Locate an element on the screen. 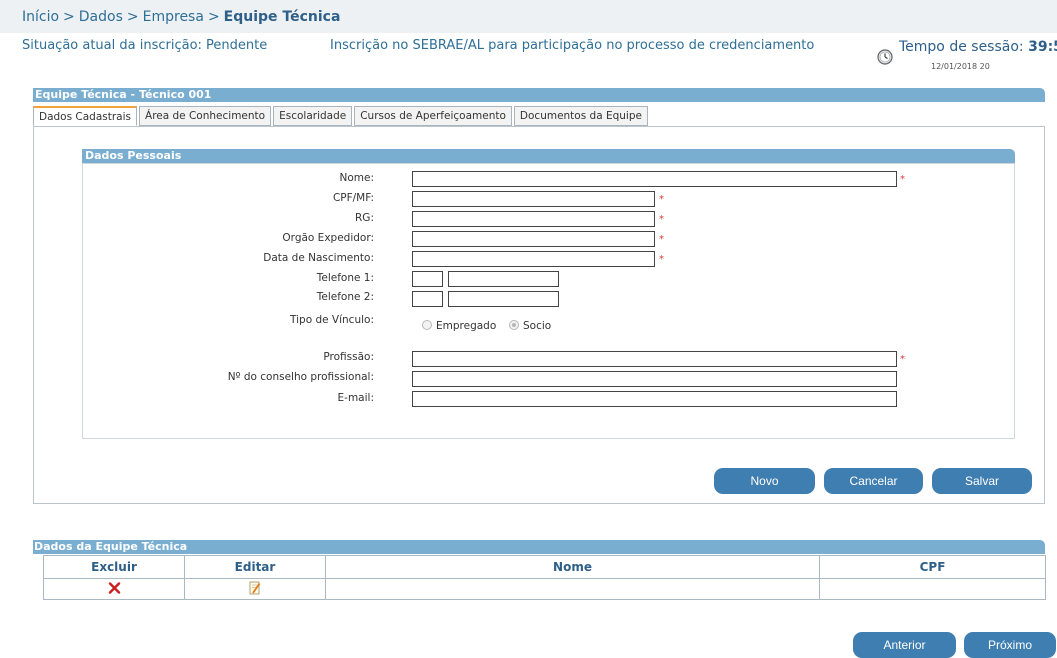 The width and height of the screenshot is (1057, 658). breadcrumb-item-empresa: Empresa is located at coordinates (173, 17).